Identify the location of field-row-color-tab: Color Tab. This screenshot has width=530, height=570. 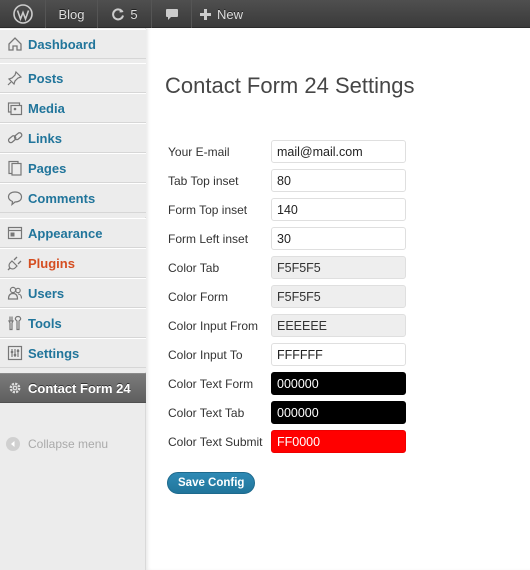
(288, 267).